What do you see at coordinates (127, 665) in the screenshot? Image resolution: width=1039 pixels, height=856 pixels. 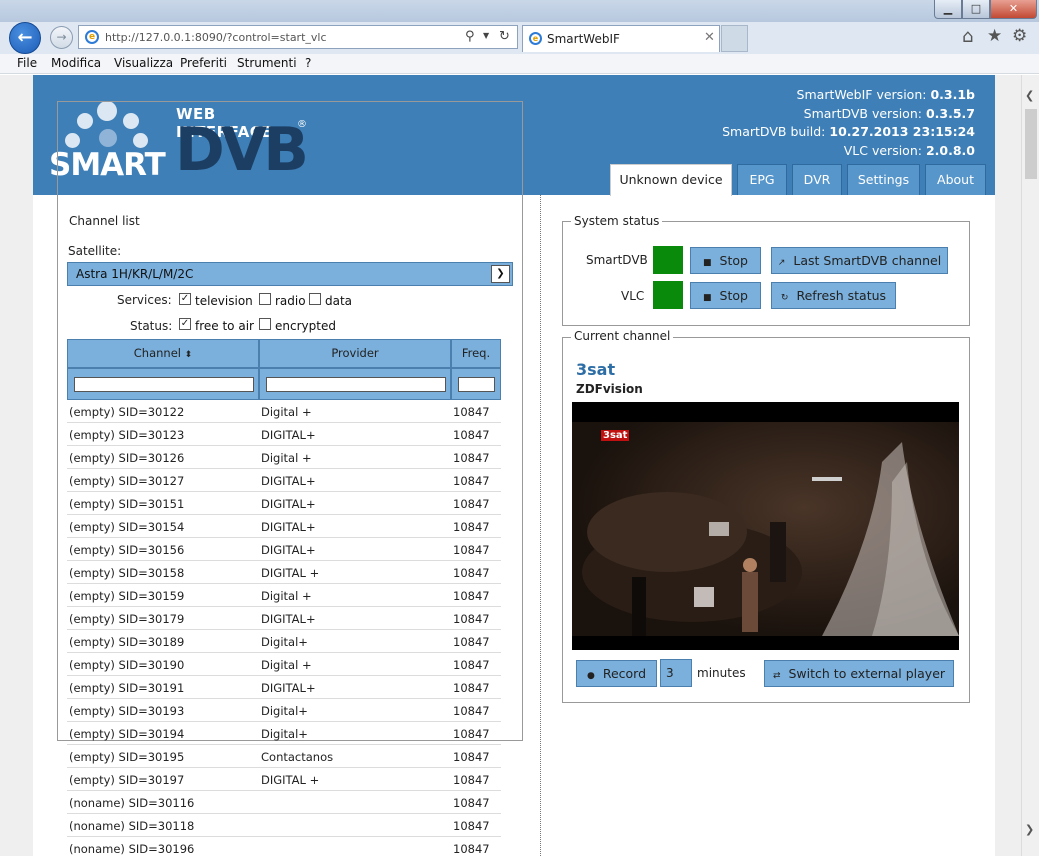 I see `row-channel: (empty) SID=30190` at bounding box center [127, 665].